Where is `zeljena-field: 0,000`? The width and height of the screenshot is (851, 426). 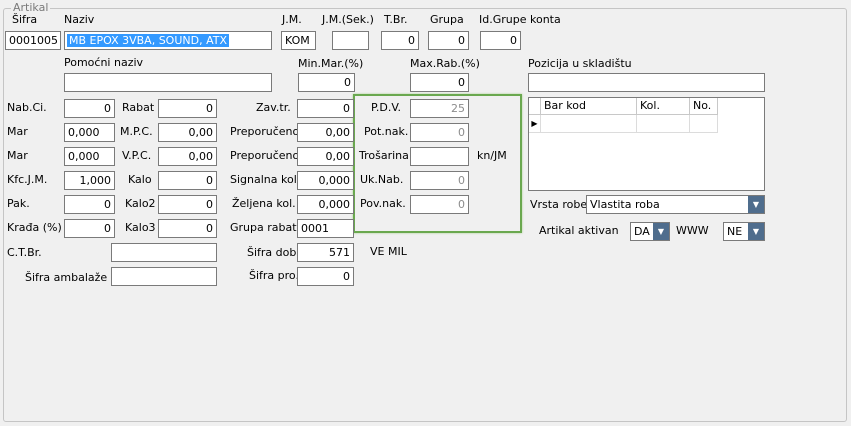 zeljena-field: 0,000 is located at coordinates (325, 204).